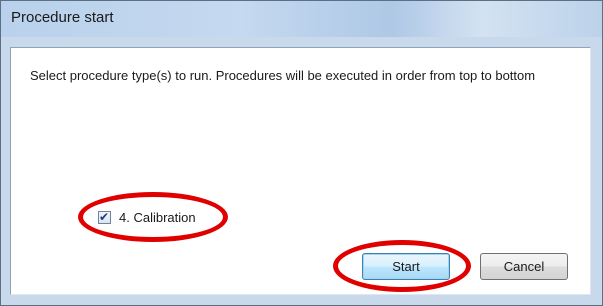  I want to click on calibration-checkbox: ✔, so click(104, 216).